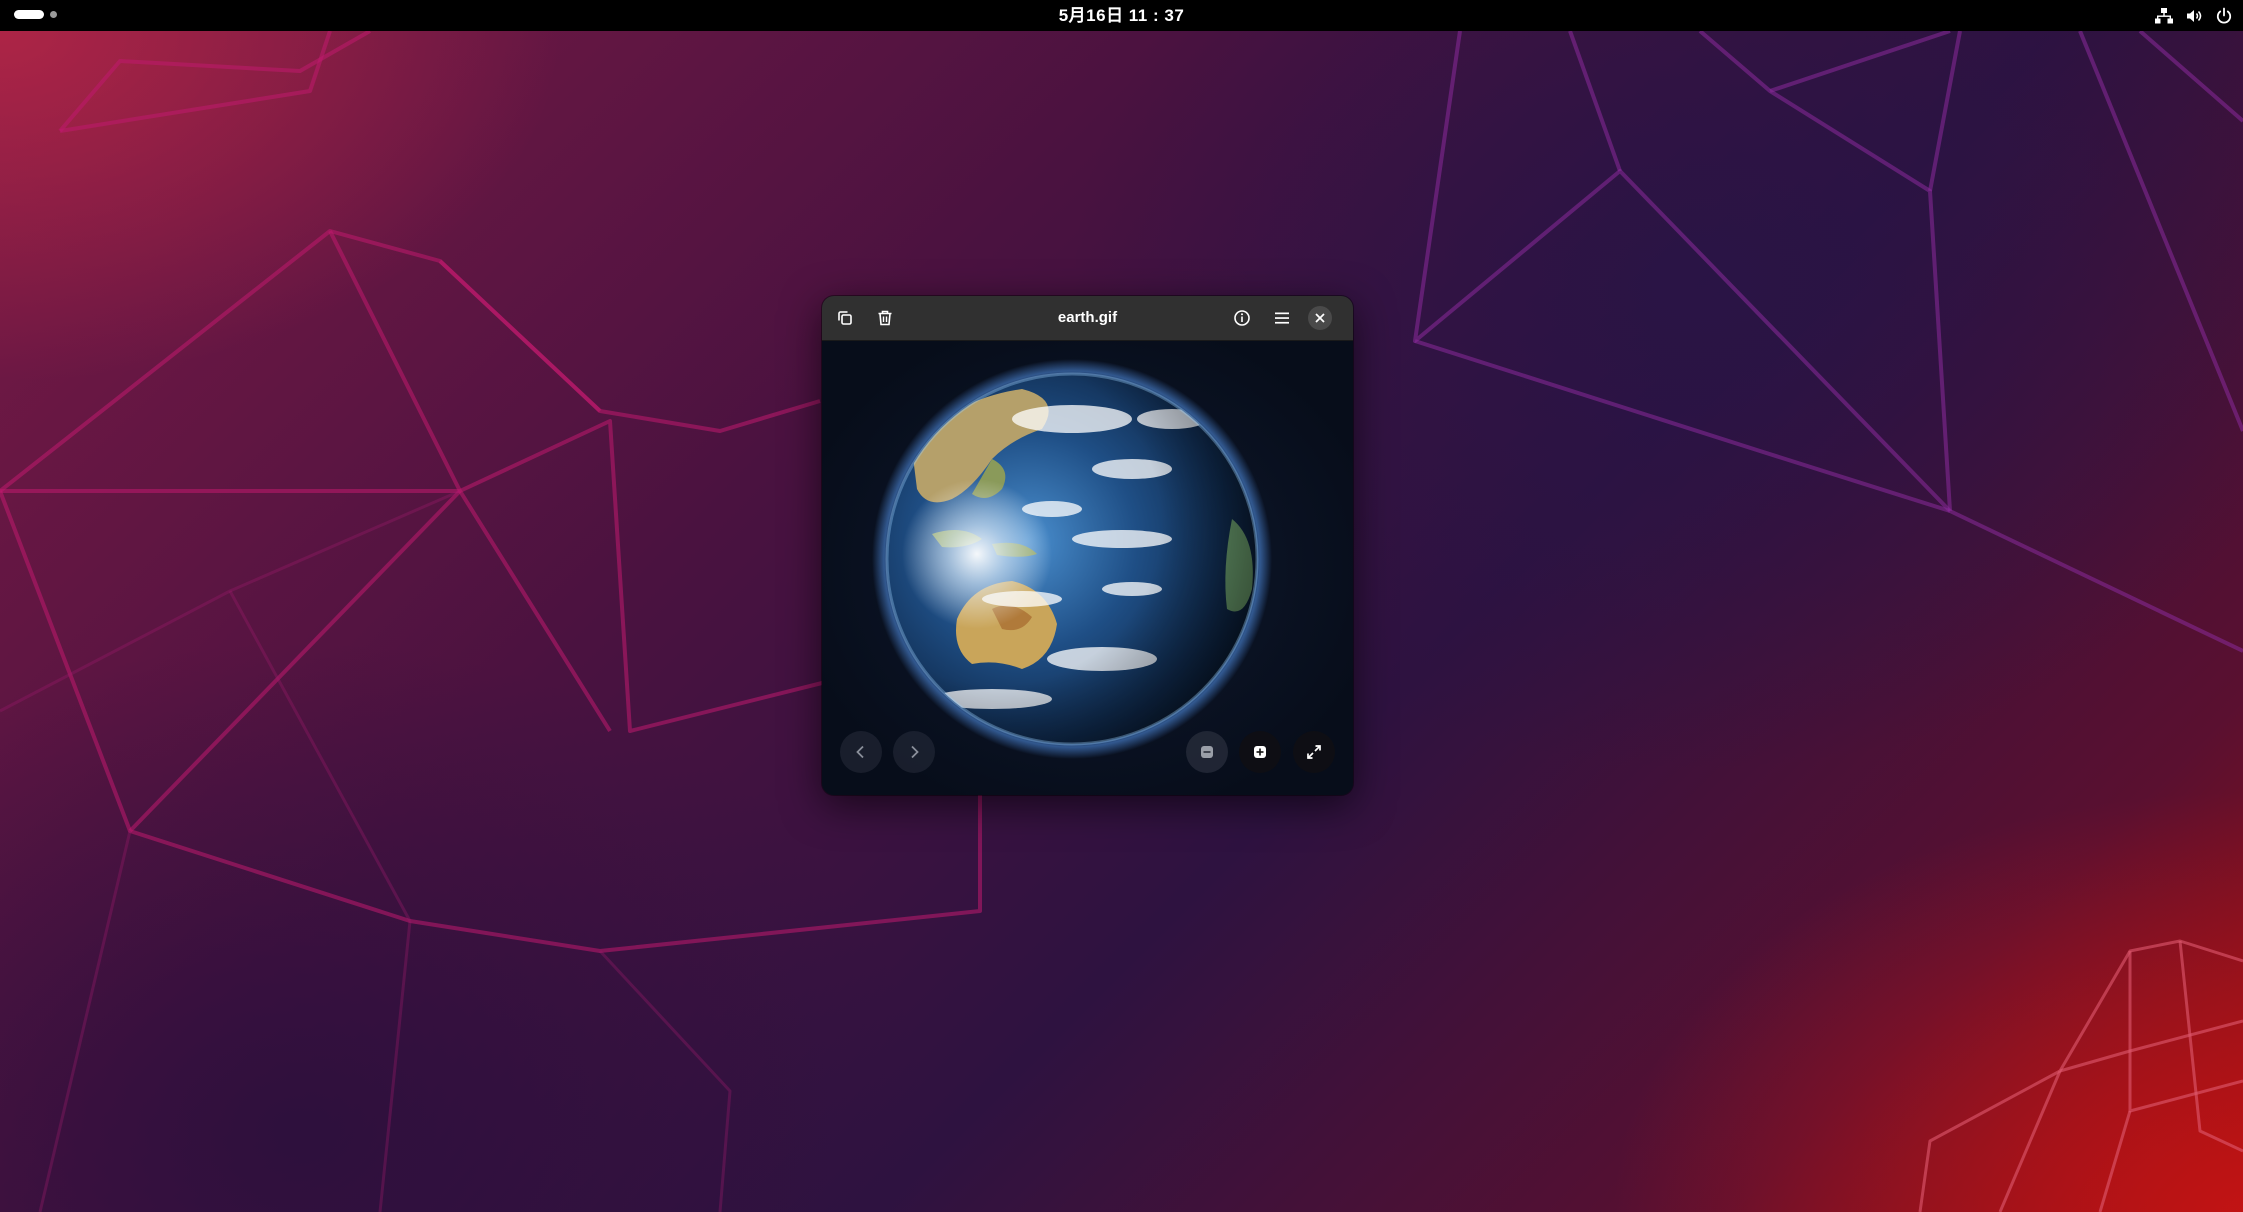 This screenshot has height=1212, width=2243. I want to click on top-bar: 5月16日 11 : 37, so click(1121, 15).